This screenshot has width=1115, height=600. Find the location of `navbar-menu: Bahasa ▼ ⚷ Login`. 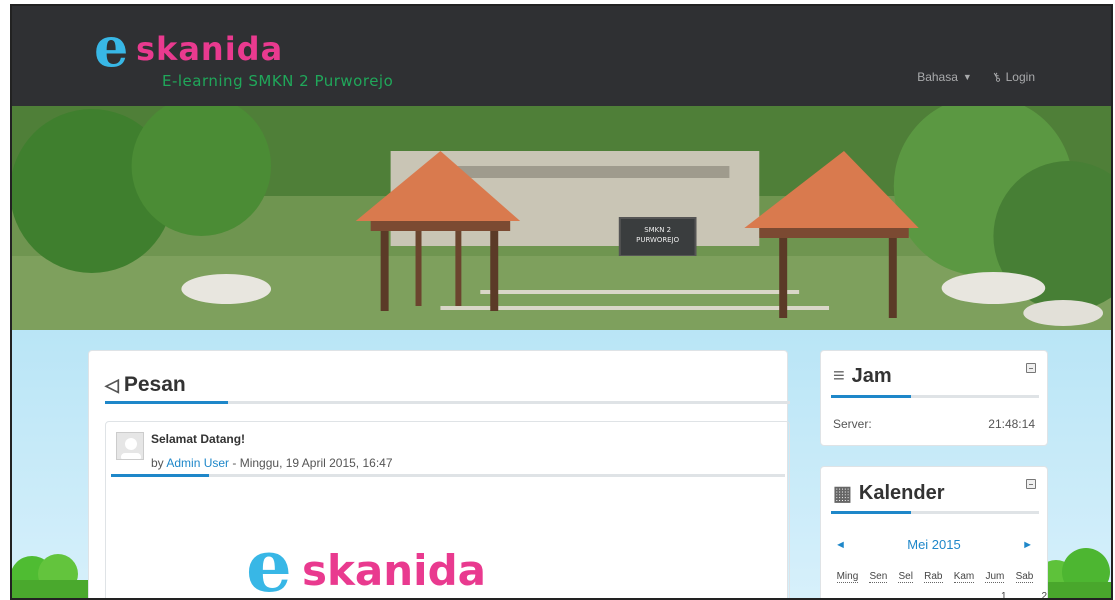

navbar-menu: Bahasa ▼ ⚷ Login is located at coordinates (976, 77).